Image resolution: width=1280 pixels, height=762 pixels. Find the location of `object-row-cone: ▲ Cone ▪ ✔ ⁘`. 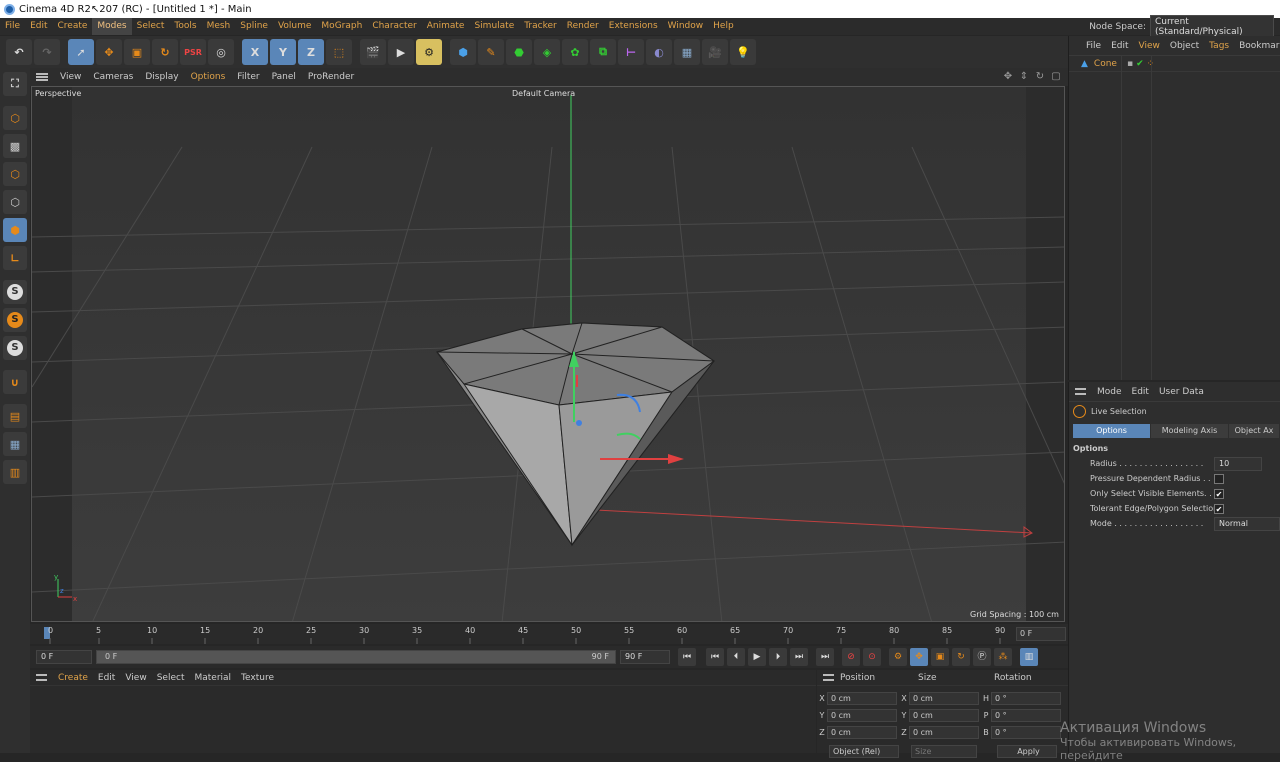

object-row-cone: ▲ Cone ▪ ✔ ⁘ is located at coordinates (1174, 64).